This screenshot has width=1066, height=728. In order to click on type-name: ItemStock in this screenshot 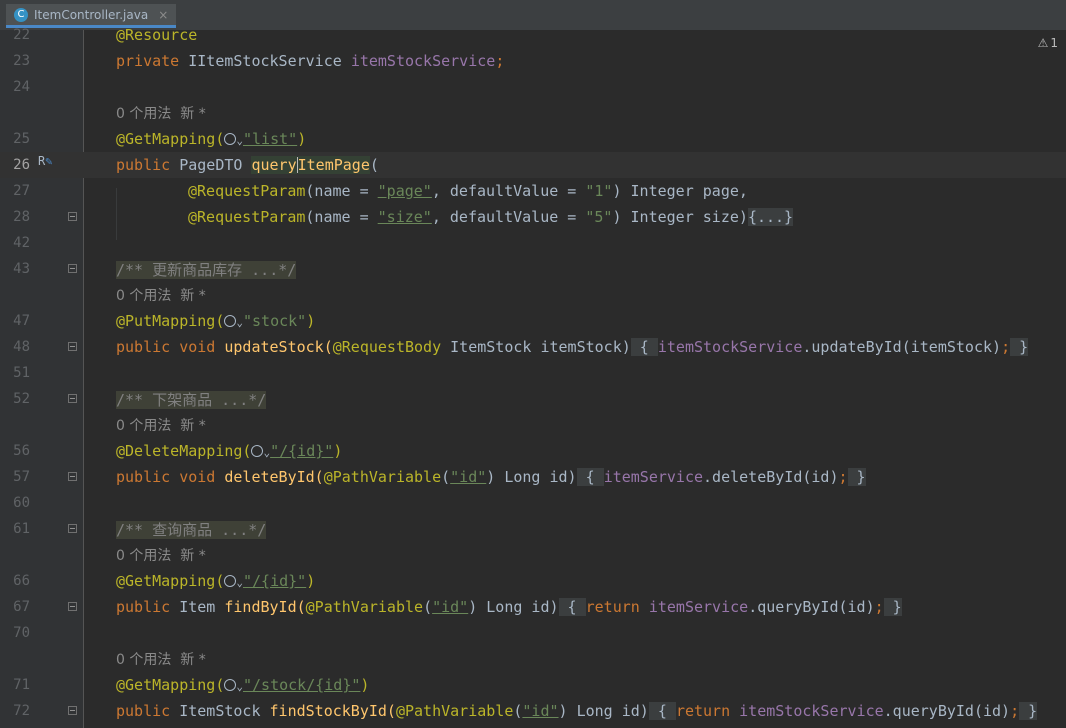, I will do `click(224, 711)`.